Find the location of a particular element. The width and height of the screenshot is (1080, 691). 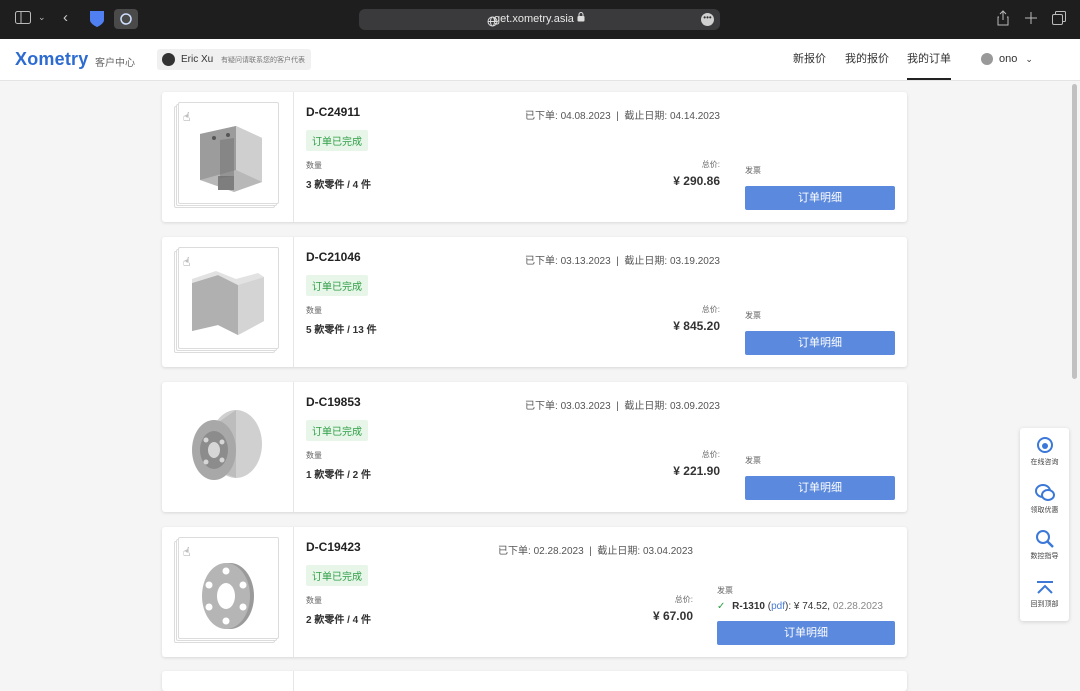

quantity-value: 2 款零件 / 4 件 is located at coordinates (339, 620).